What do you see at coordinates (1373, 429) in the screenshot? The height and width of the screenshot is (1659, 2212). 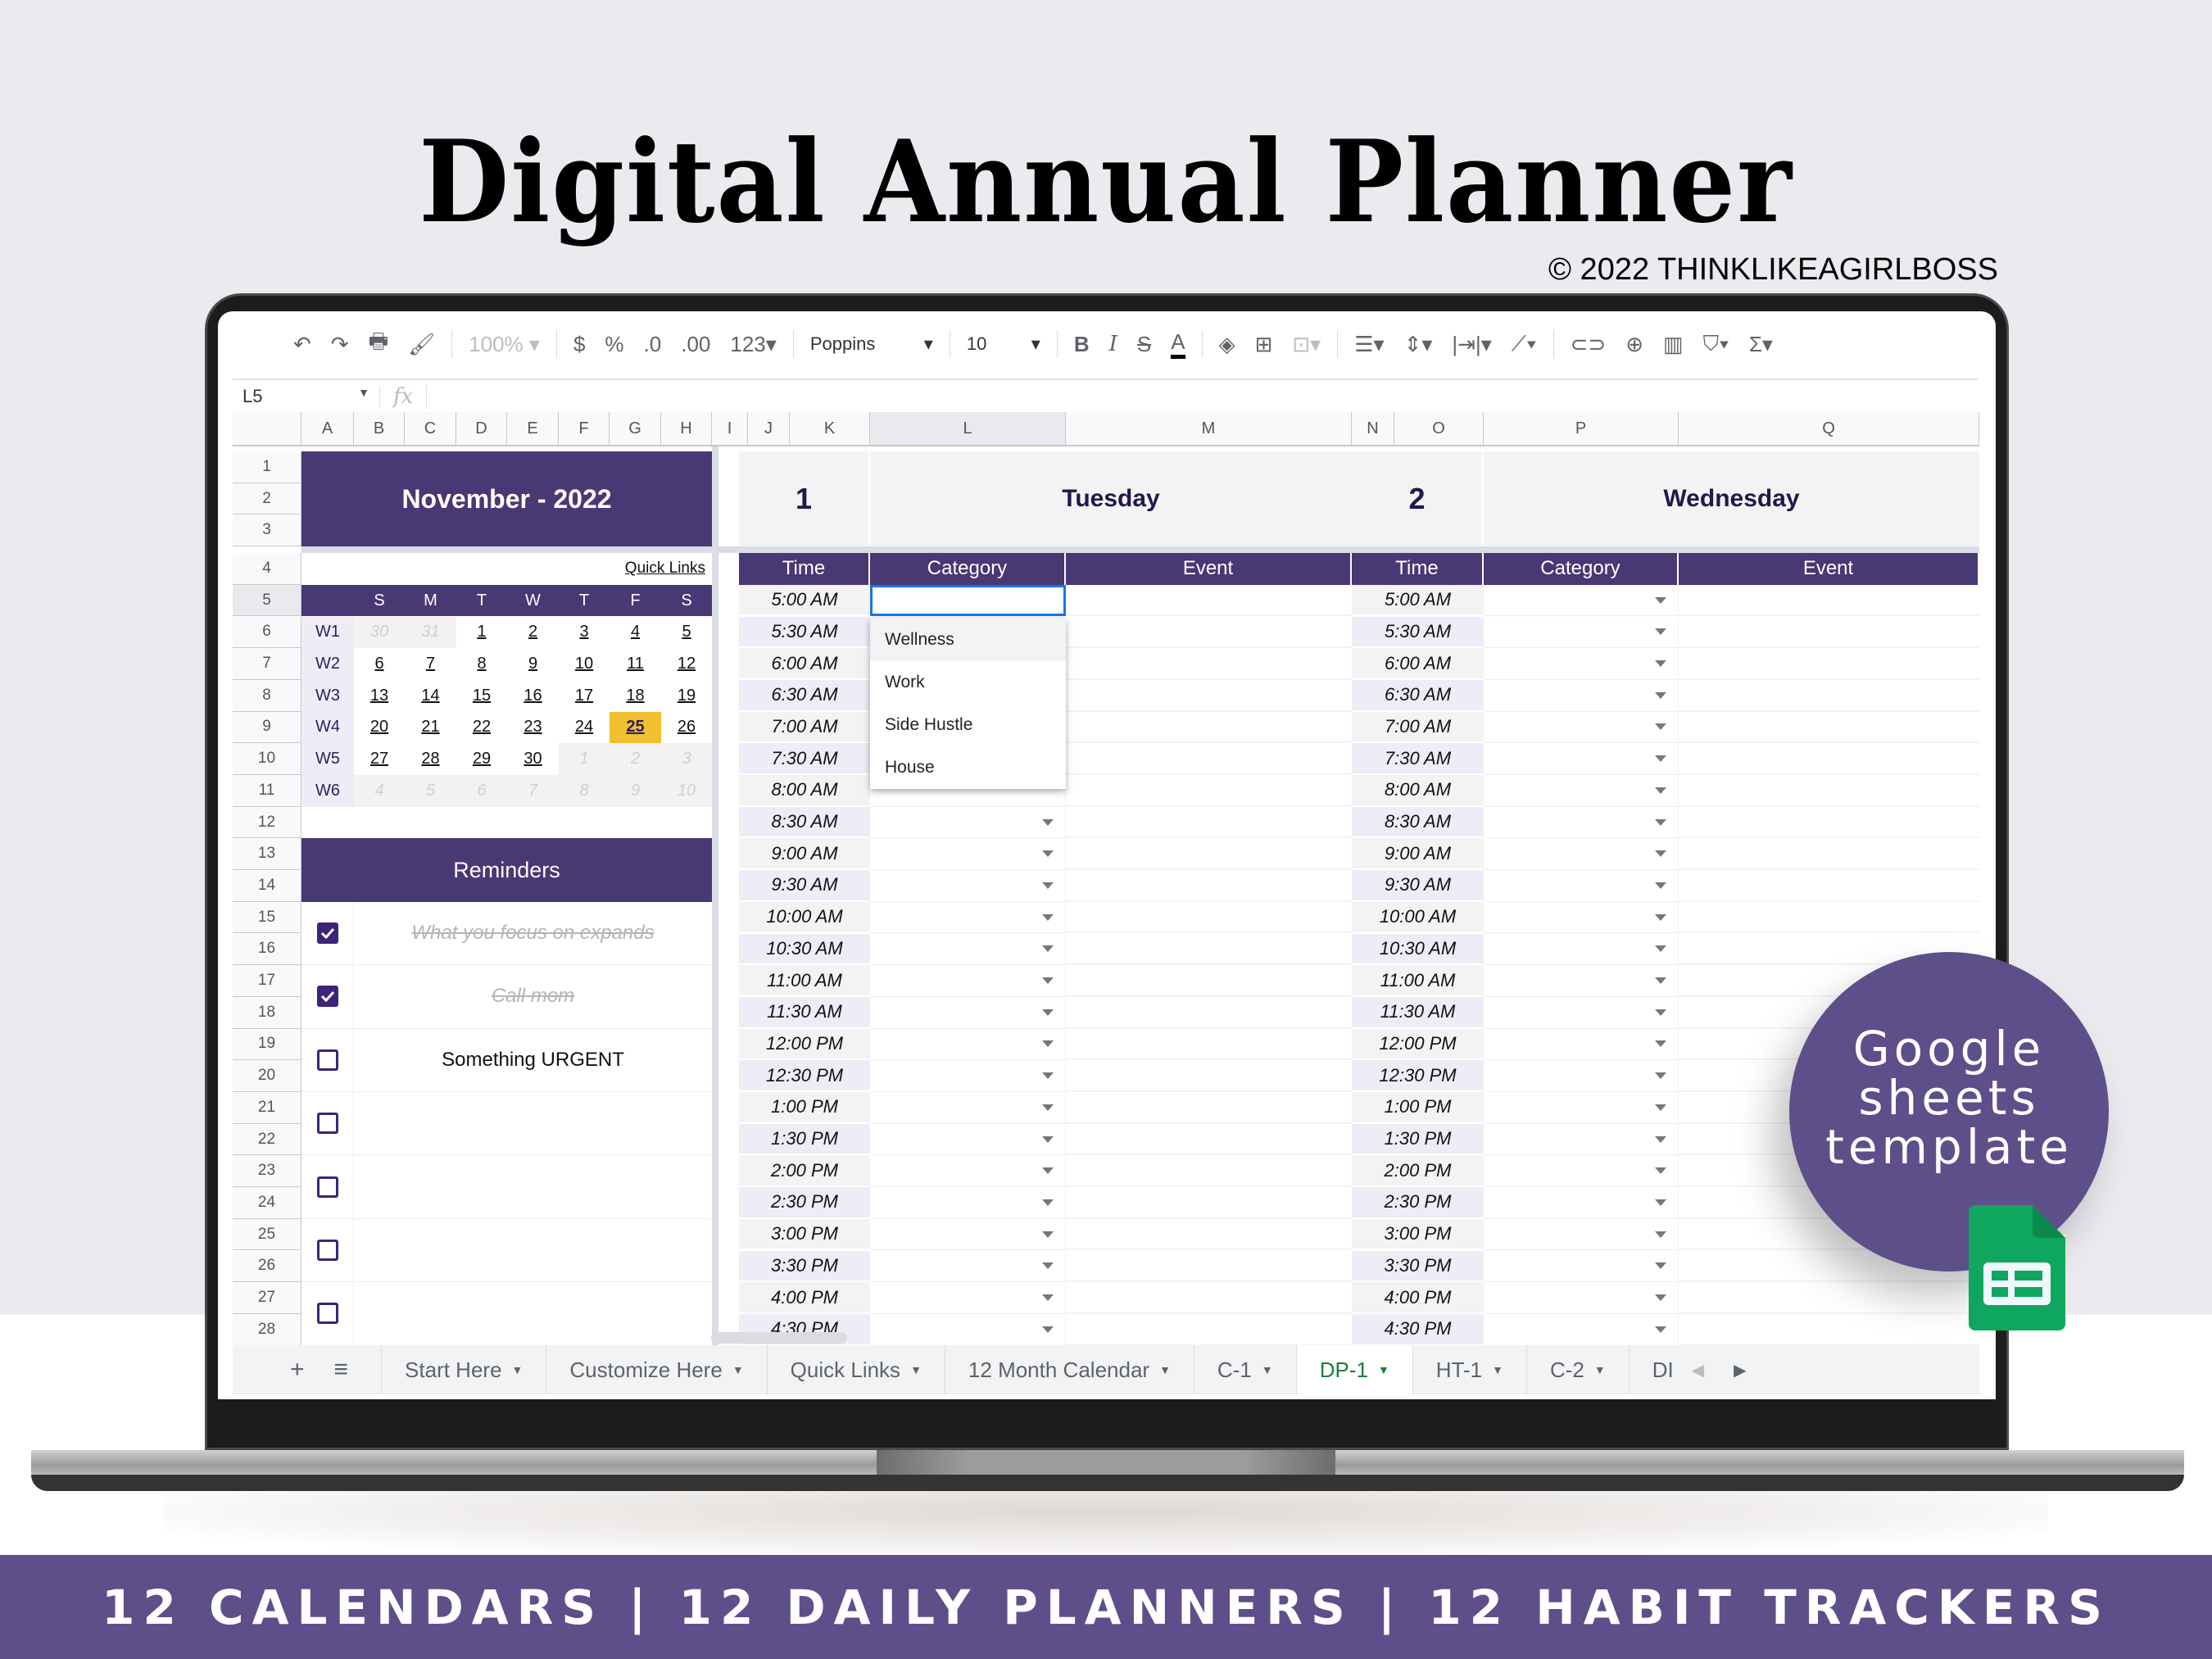 I see `column-header-n: N` at bounding box center [1373, 429].